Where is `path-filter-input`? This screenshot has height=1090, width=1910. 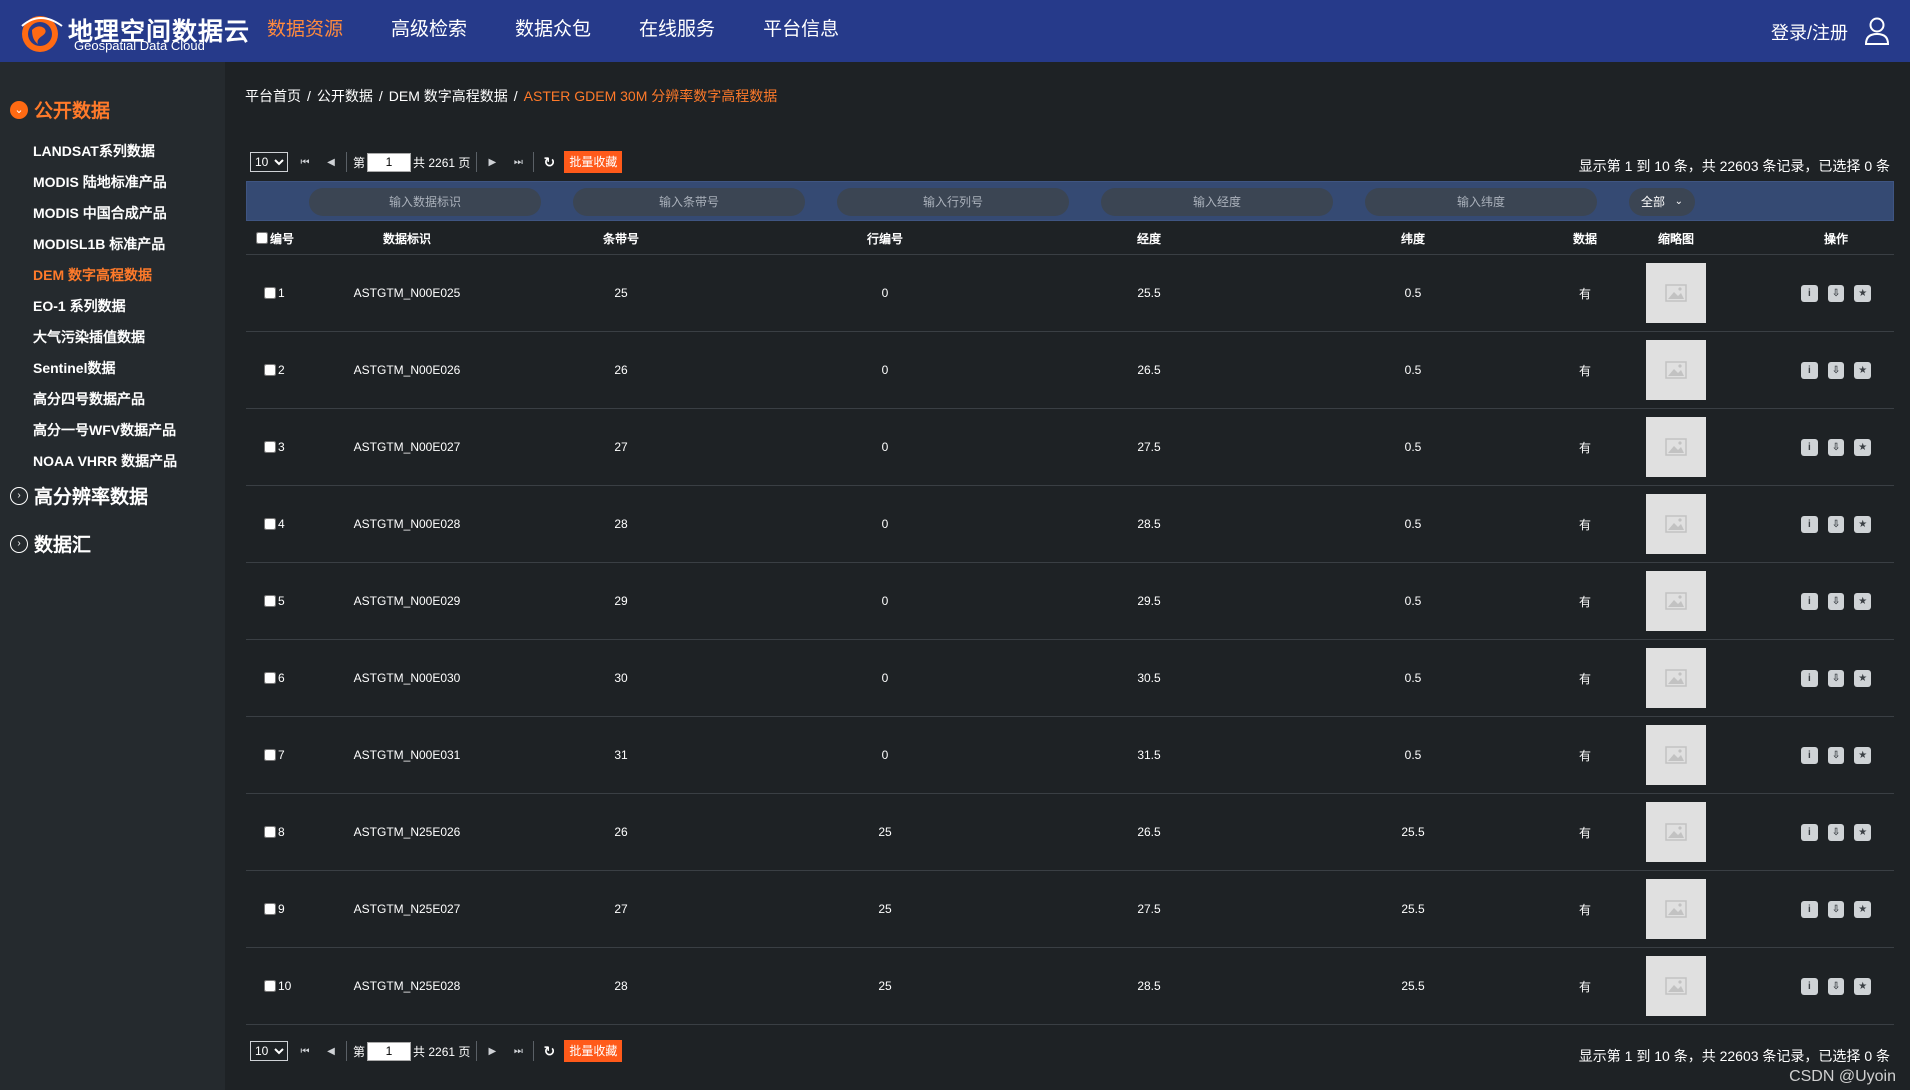
path-filter-input is located at coordinates (689, 202).